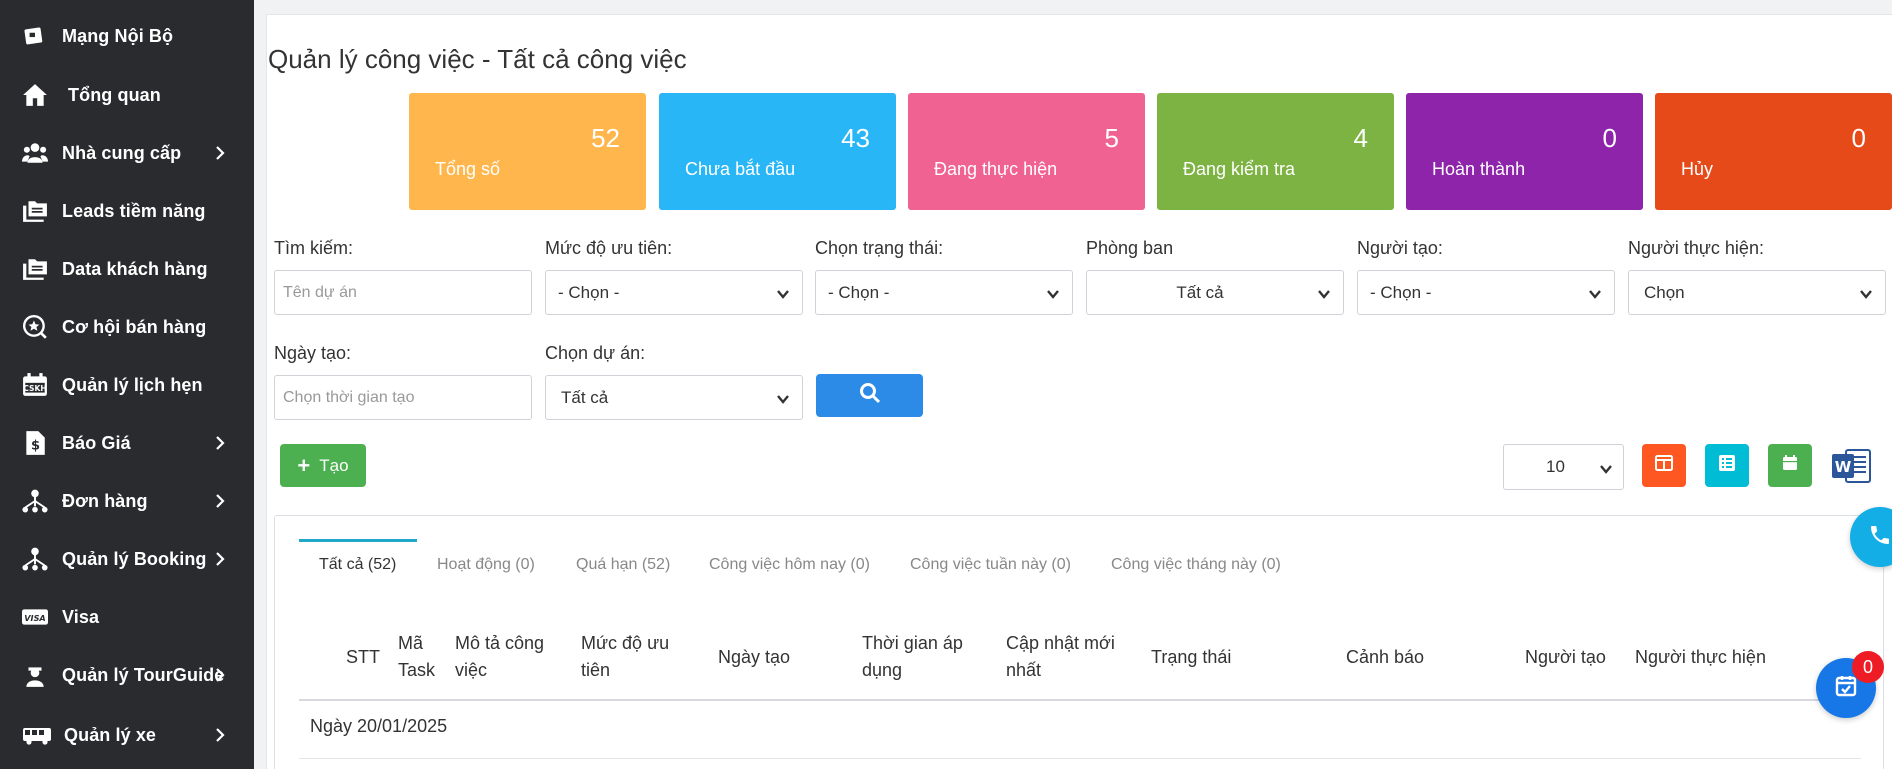 This screenshot has height=769, width=1892. What do you see at coordinates (1843, 467) in the screenshot?
I see `svg-text: W` at bounding box center [1843, 467].